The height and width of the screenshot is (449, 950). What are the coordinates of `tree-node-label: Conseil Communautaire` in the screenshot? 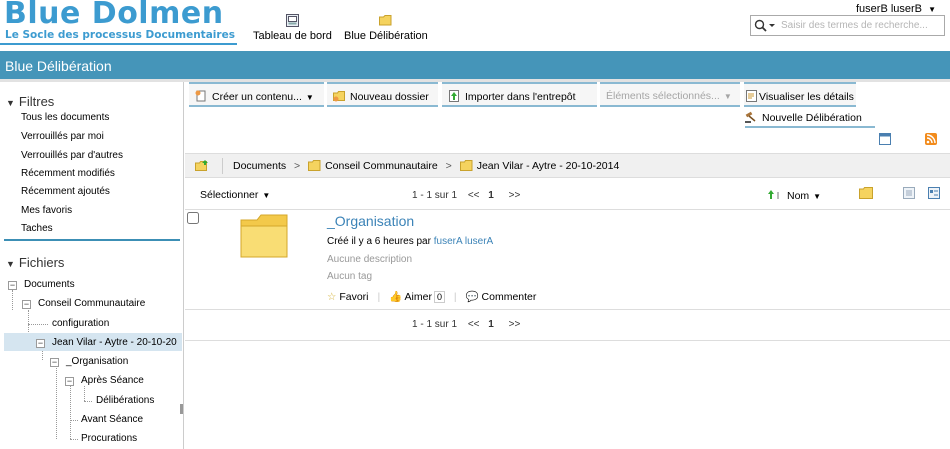 It's located at (92, 303).